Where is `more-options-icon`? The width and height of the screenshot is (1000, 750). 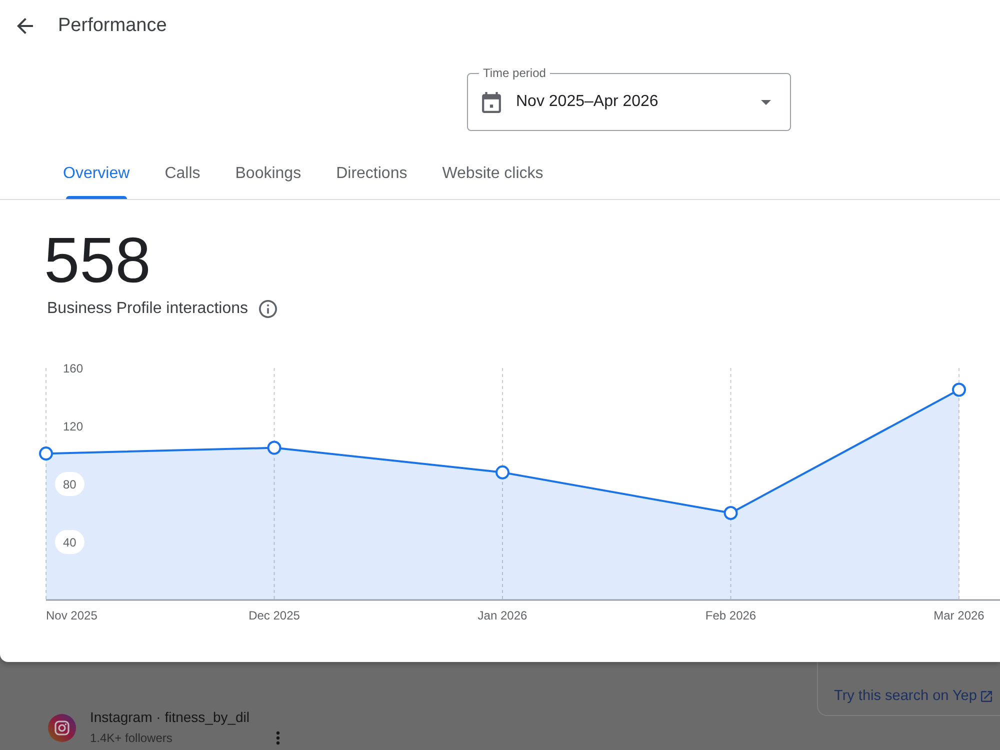 more-options-icon is located at coordinates (278, 738).